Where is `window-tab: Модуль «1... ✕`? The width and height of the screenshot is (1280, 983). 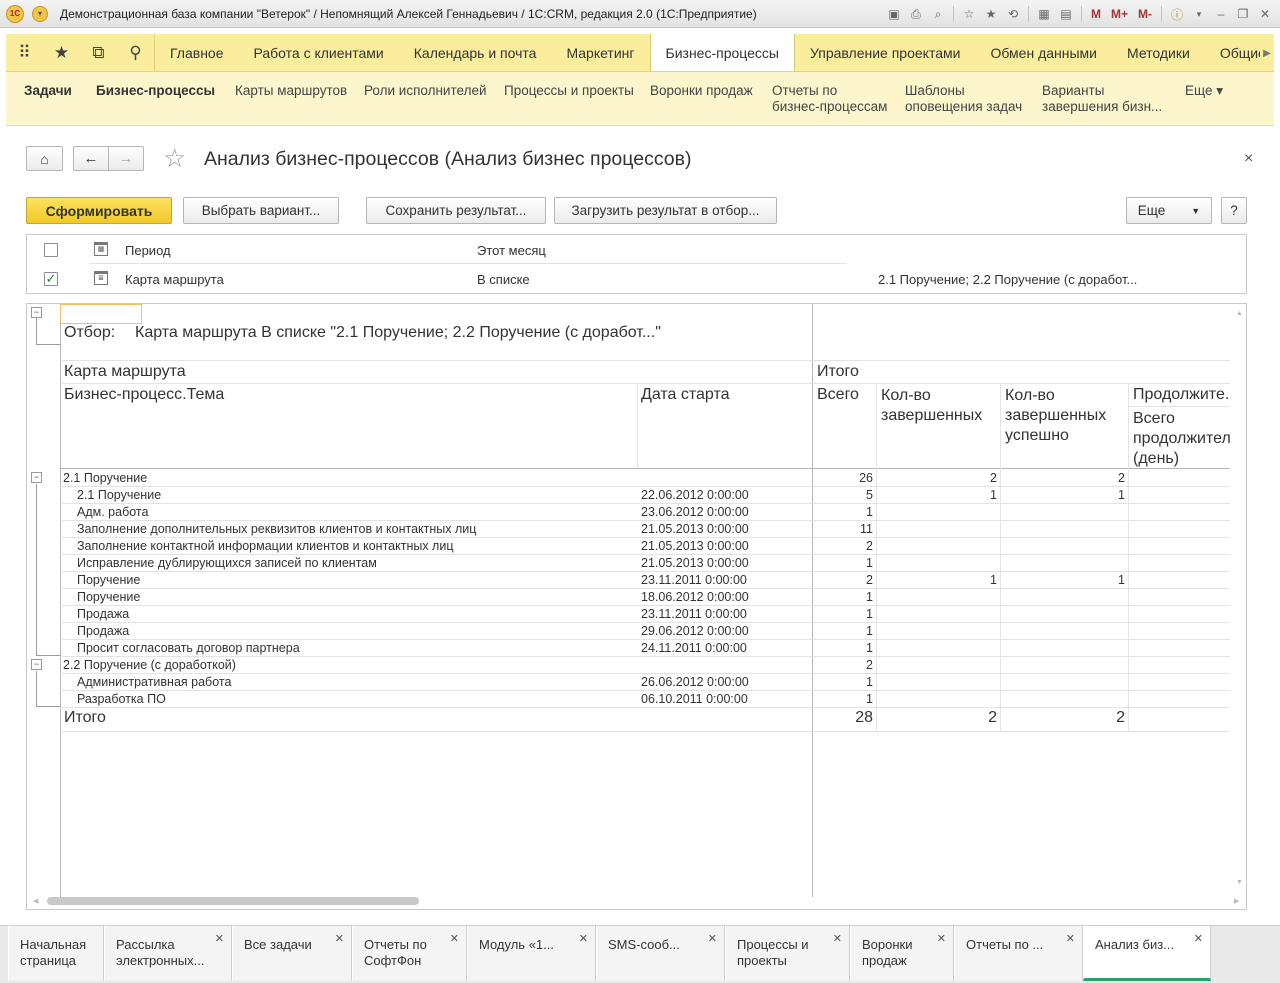 window-tab: Модуль «1... ✕ is located at coordinates (531, 953).